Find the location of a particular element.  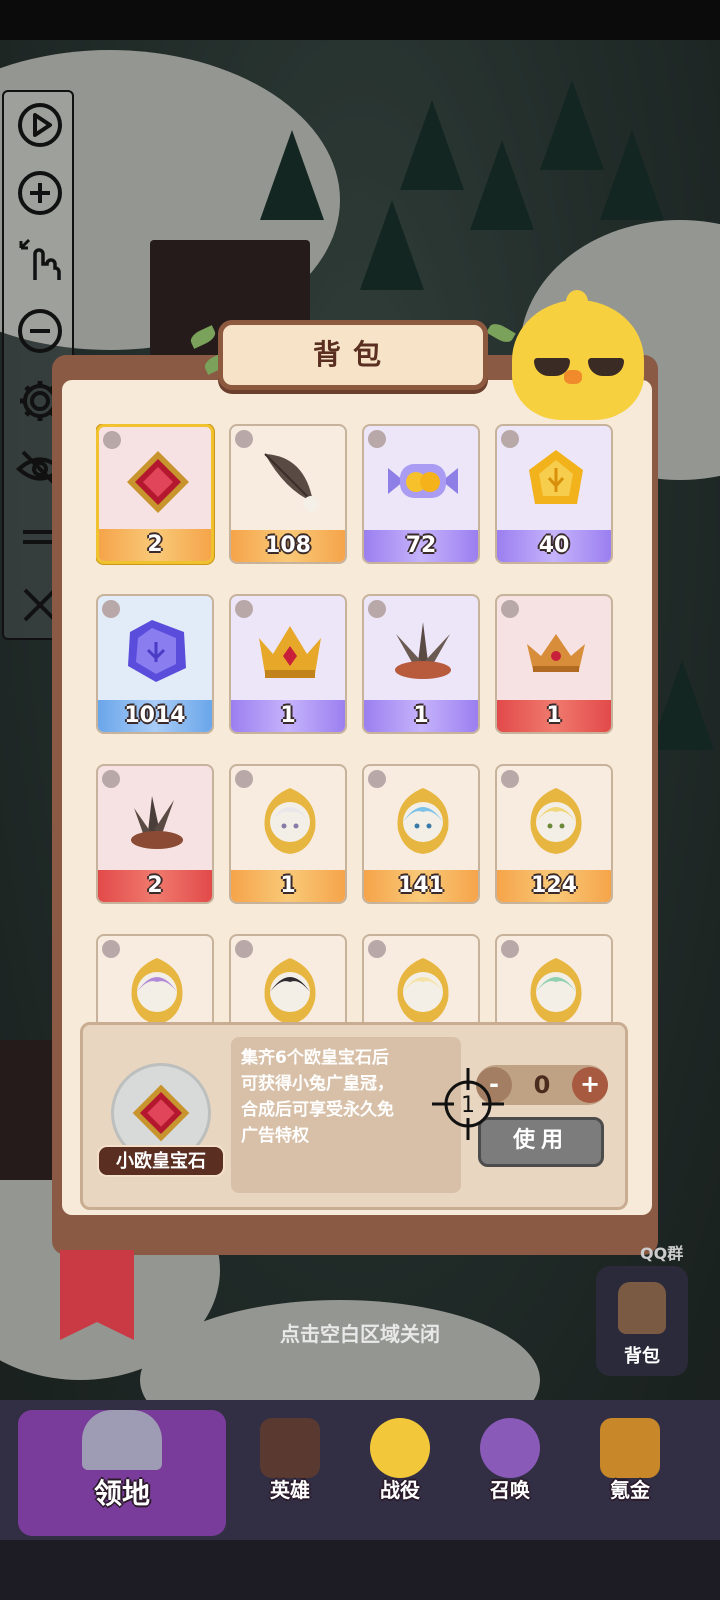

item-description: 集齐6个欧皇宝石后 可获得小兔广皇冠， 合成后可享受永久免 广告特权 is located at coordinates (346, 1115).